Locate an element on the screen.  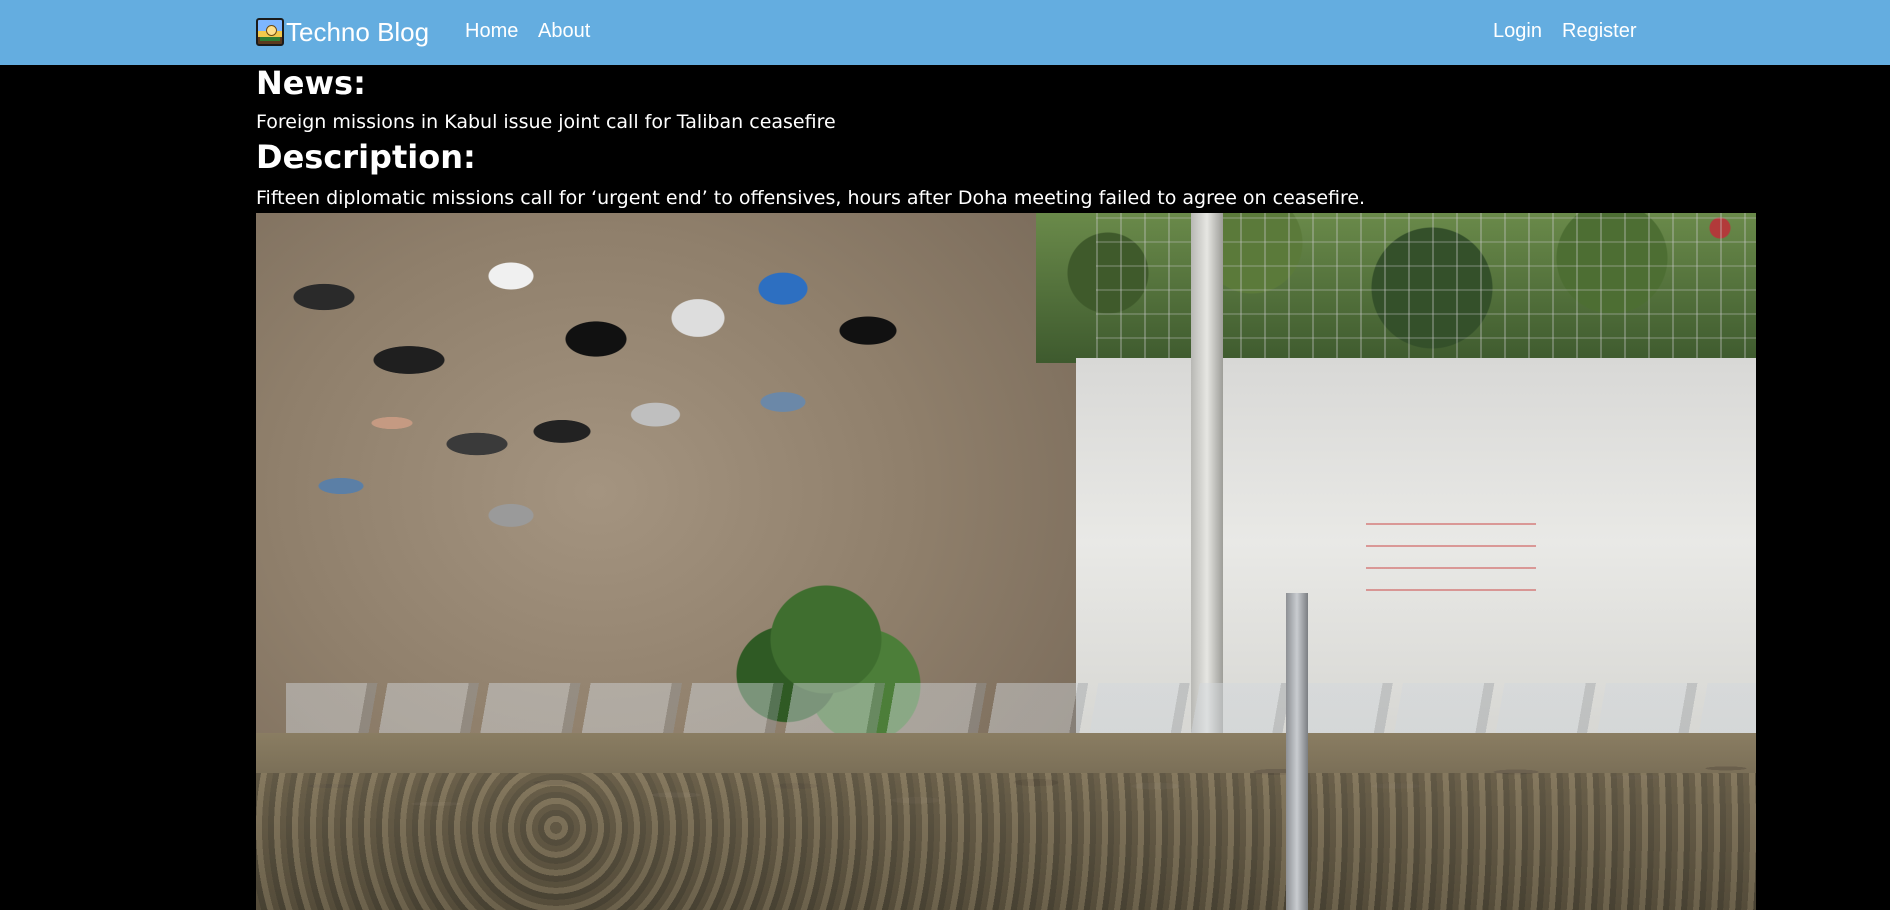
photo-metal-post is located at coordinates (1297, 751).